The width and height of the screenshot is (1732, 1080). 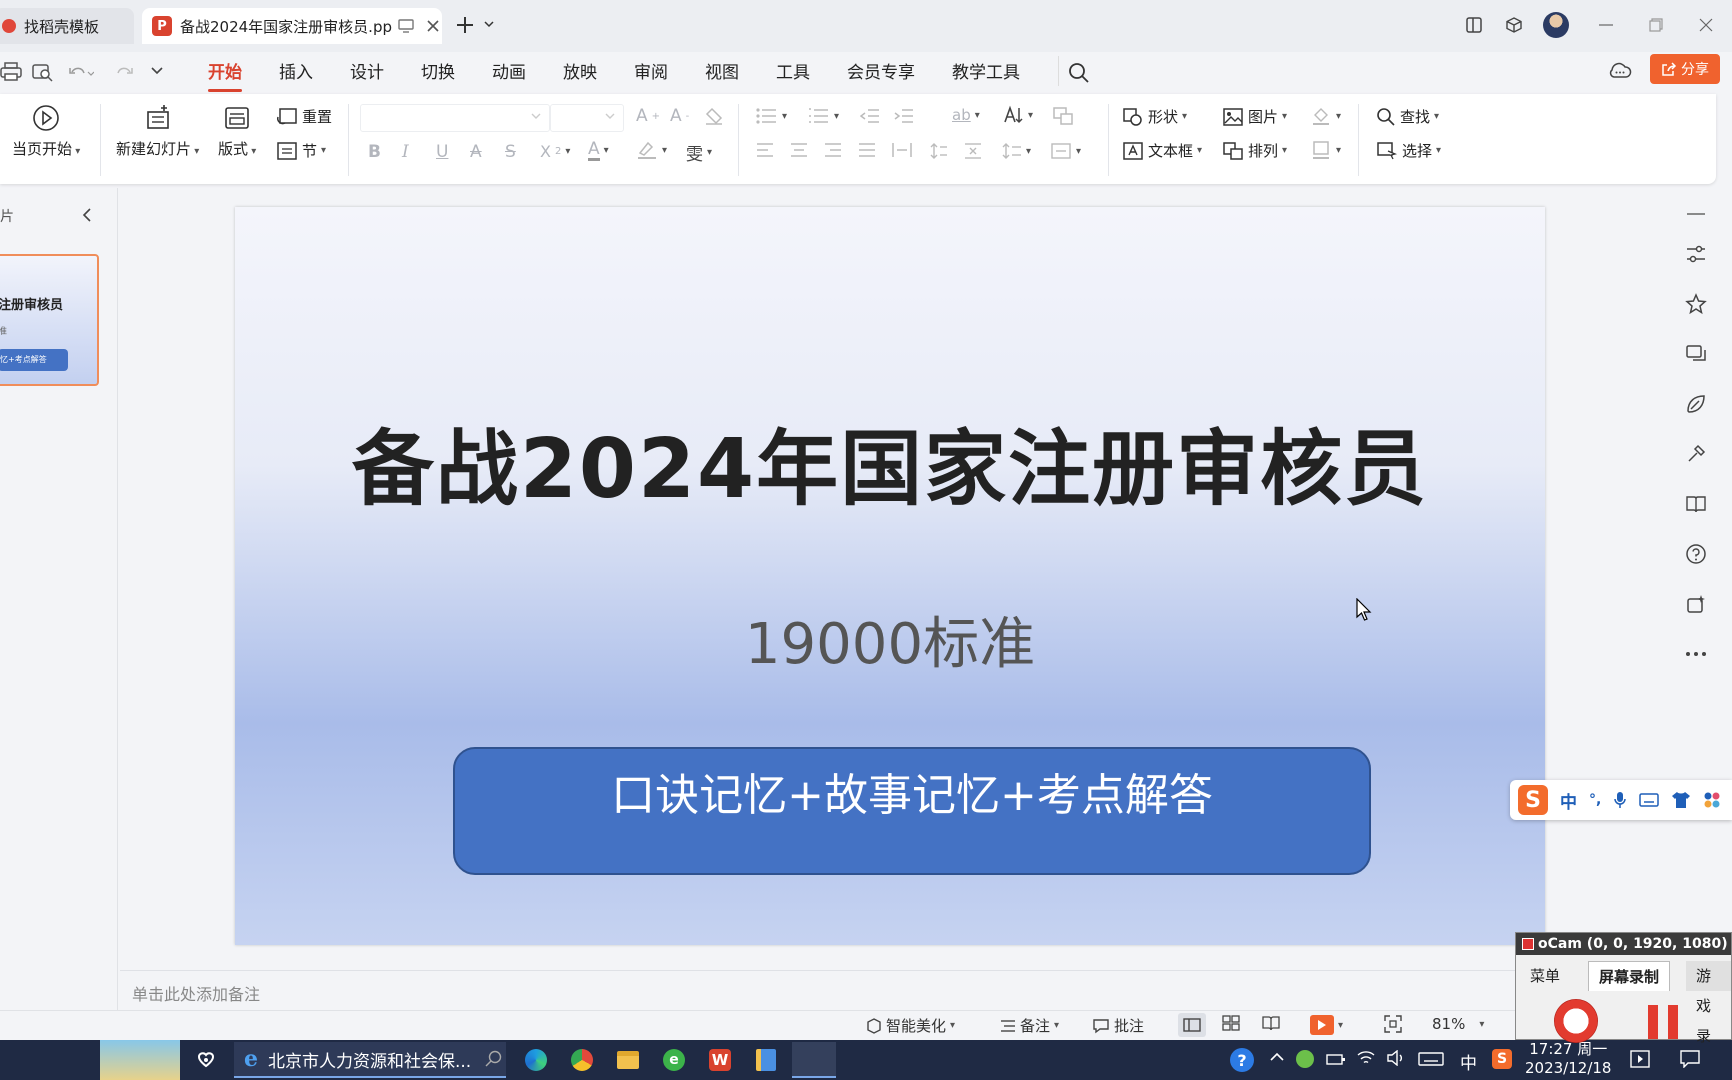 I want to click on tab-document: P 备战2024年国家注册审核员.pptx, so click(x=292, y=26).